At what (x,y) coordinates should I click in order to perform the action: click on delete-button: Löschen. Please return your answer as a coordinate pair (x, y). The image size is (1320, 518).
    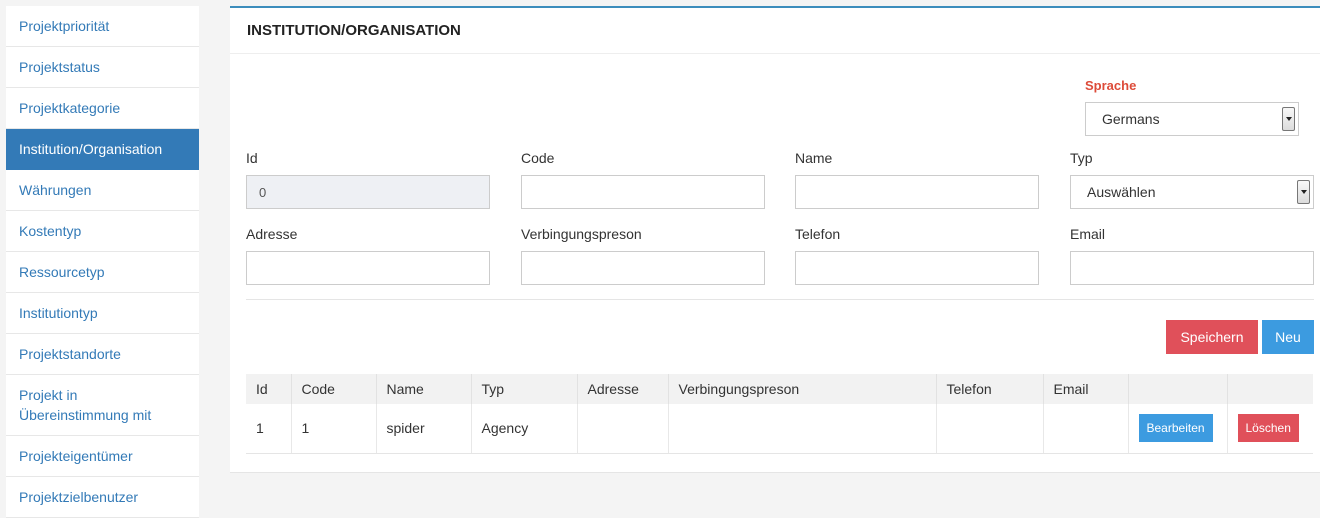
    Looking at the image, I should click on (1268, 428).